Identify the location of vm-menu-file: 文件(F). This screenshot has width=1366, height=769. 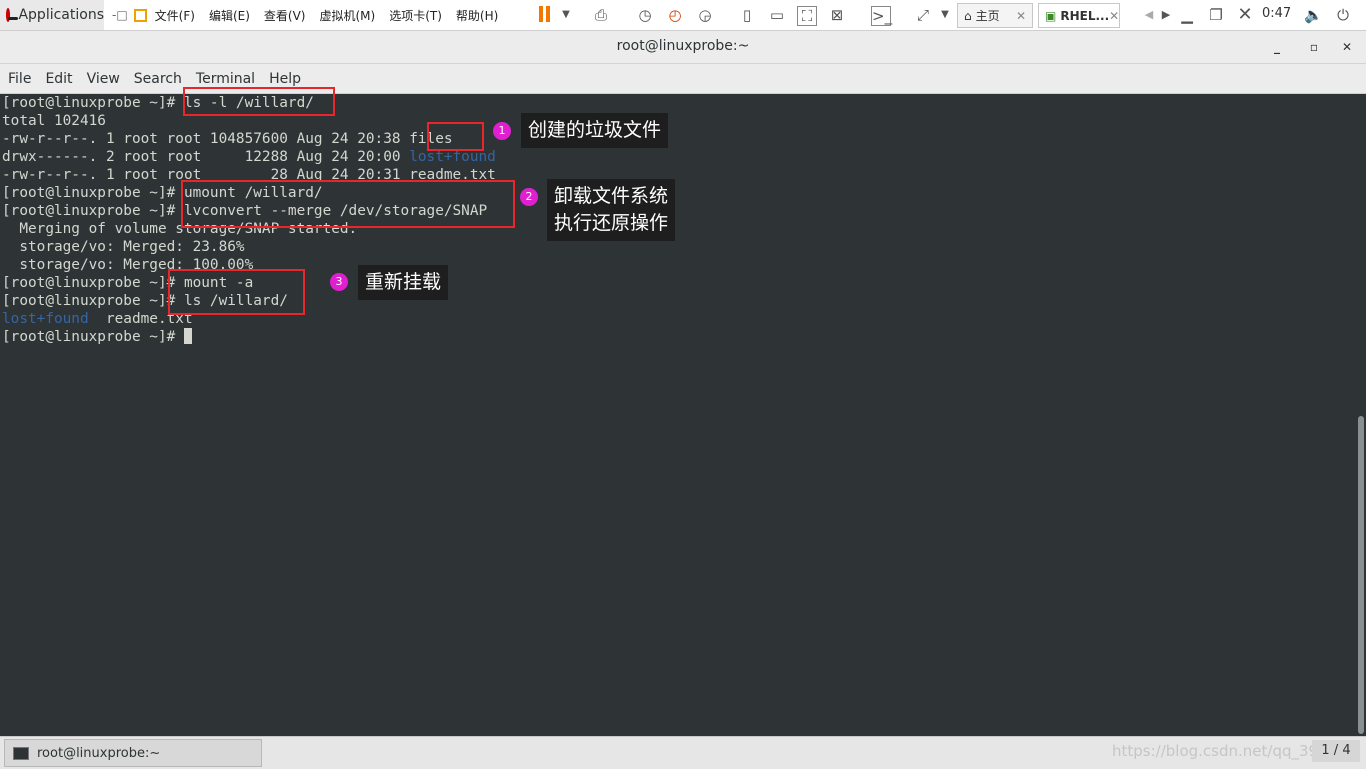
(175, 15).